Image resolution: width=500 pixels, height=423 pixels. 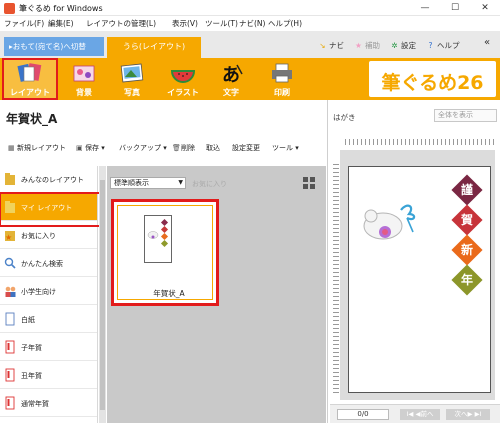 I want to click on text-button: あ 文字, so click(x=231, y=79).